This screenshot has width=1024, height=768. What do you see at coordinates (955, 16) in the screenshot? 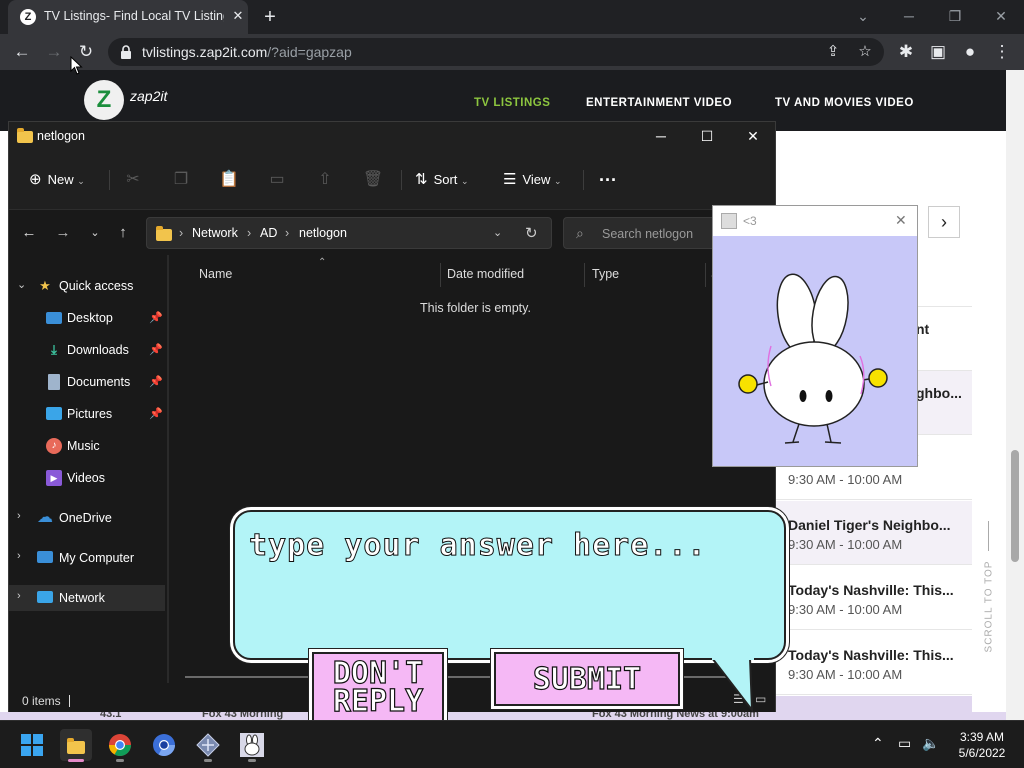
I see `restore-button: ❐` at bounding box center [955, 16].